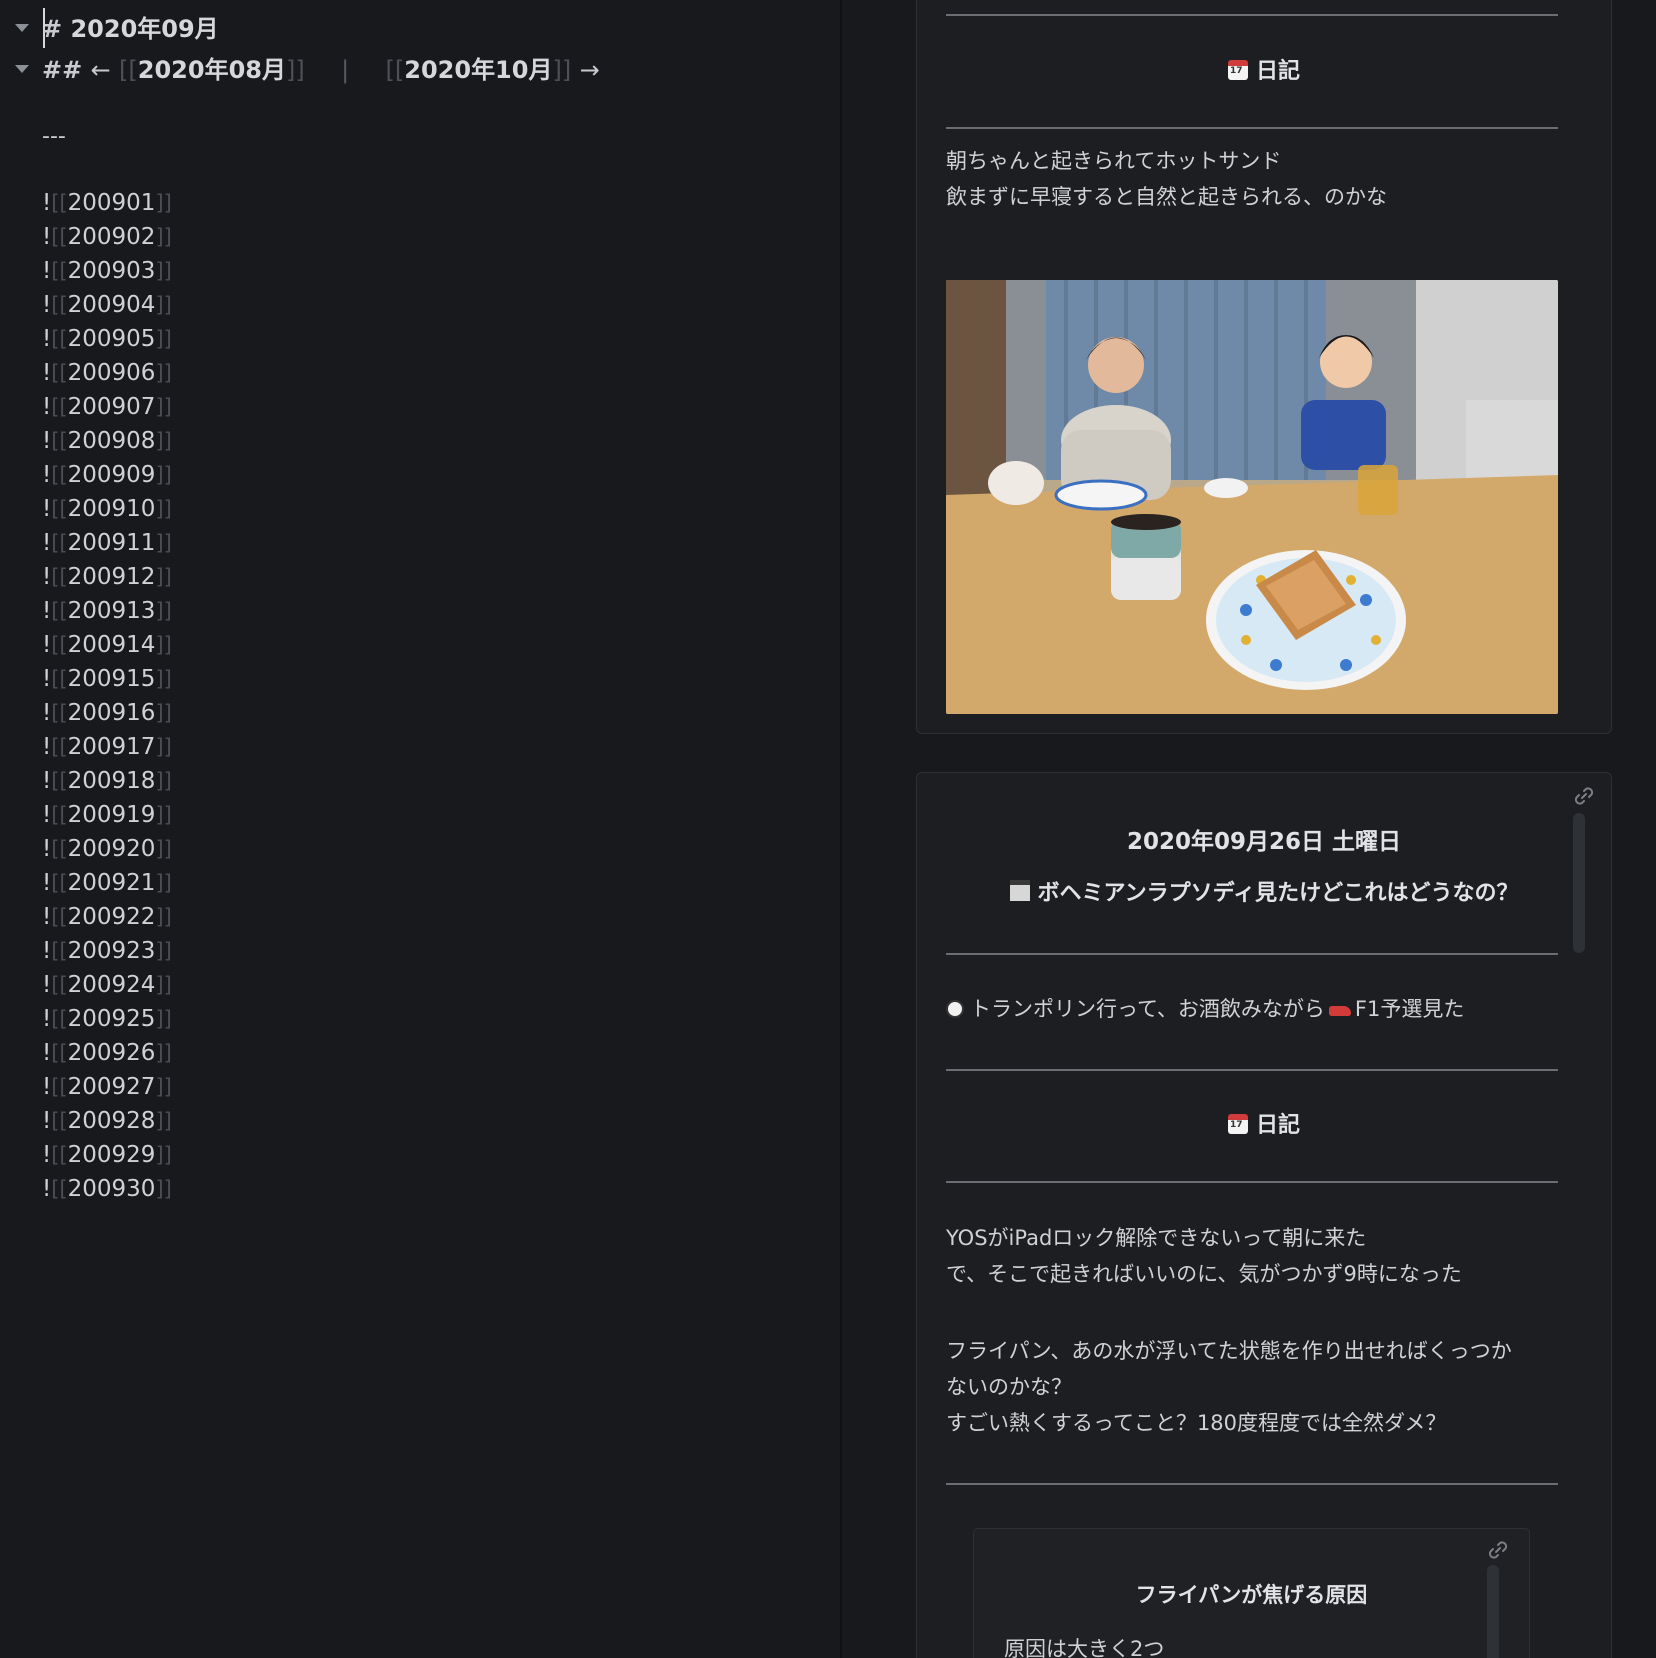 Image resolution: width=1656 pixels, height=1658 pixels. I want to click on embed-link-line: ![[200904]], so click(107, 305).